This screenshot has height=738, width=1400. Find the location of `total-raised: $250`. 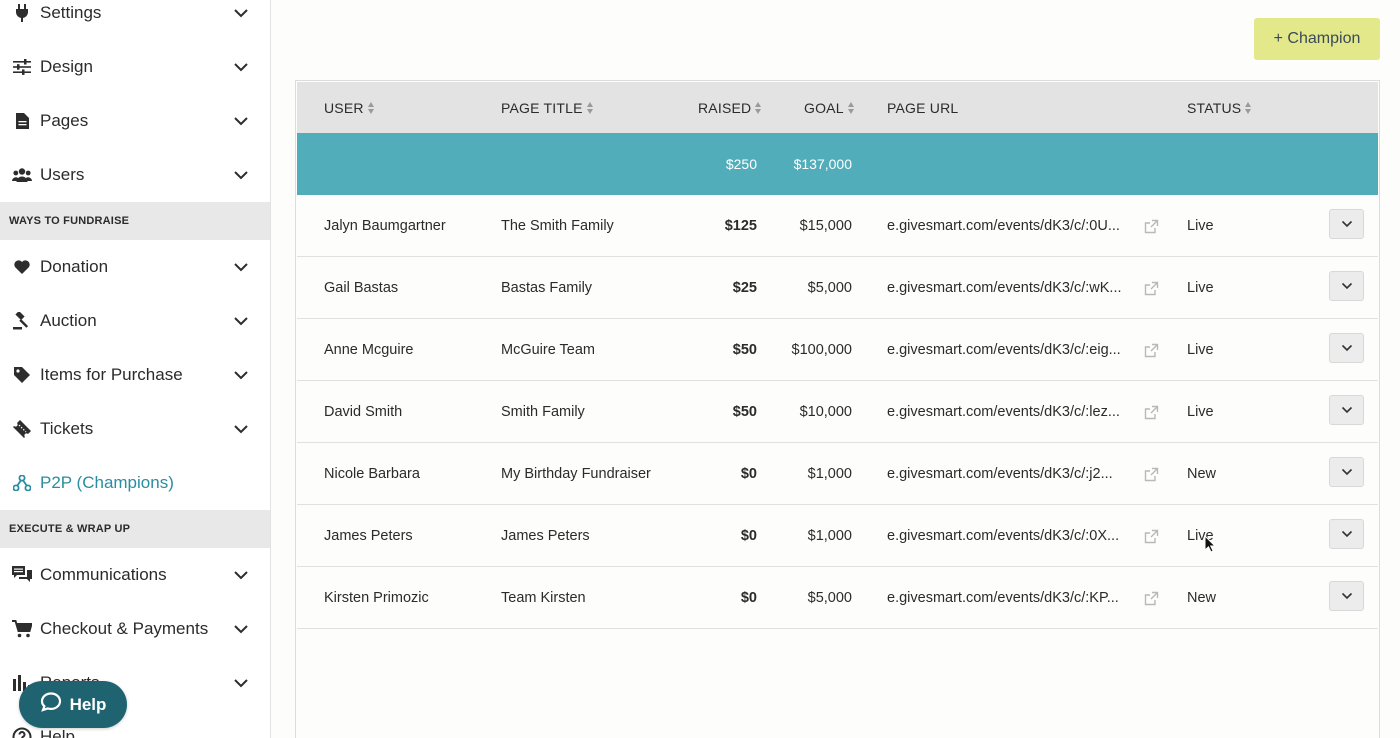

total-raised: $250 is located at coordinates (741, 164).